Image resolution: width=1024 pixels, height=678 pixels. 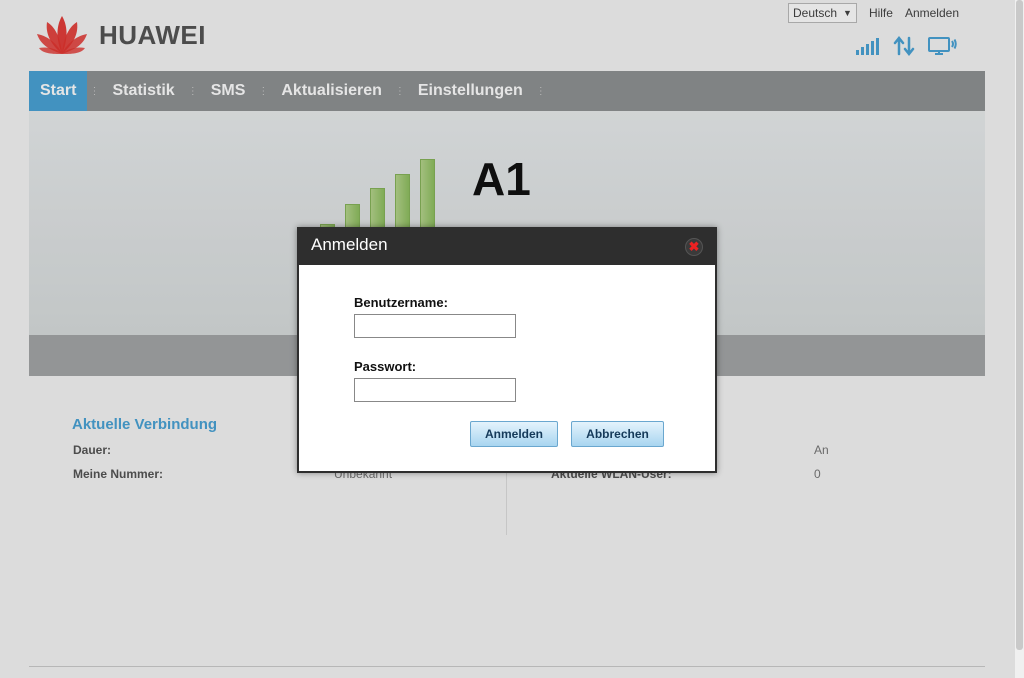 I want to click on password-label: Passwort:, so click(x=385, y=366).